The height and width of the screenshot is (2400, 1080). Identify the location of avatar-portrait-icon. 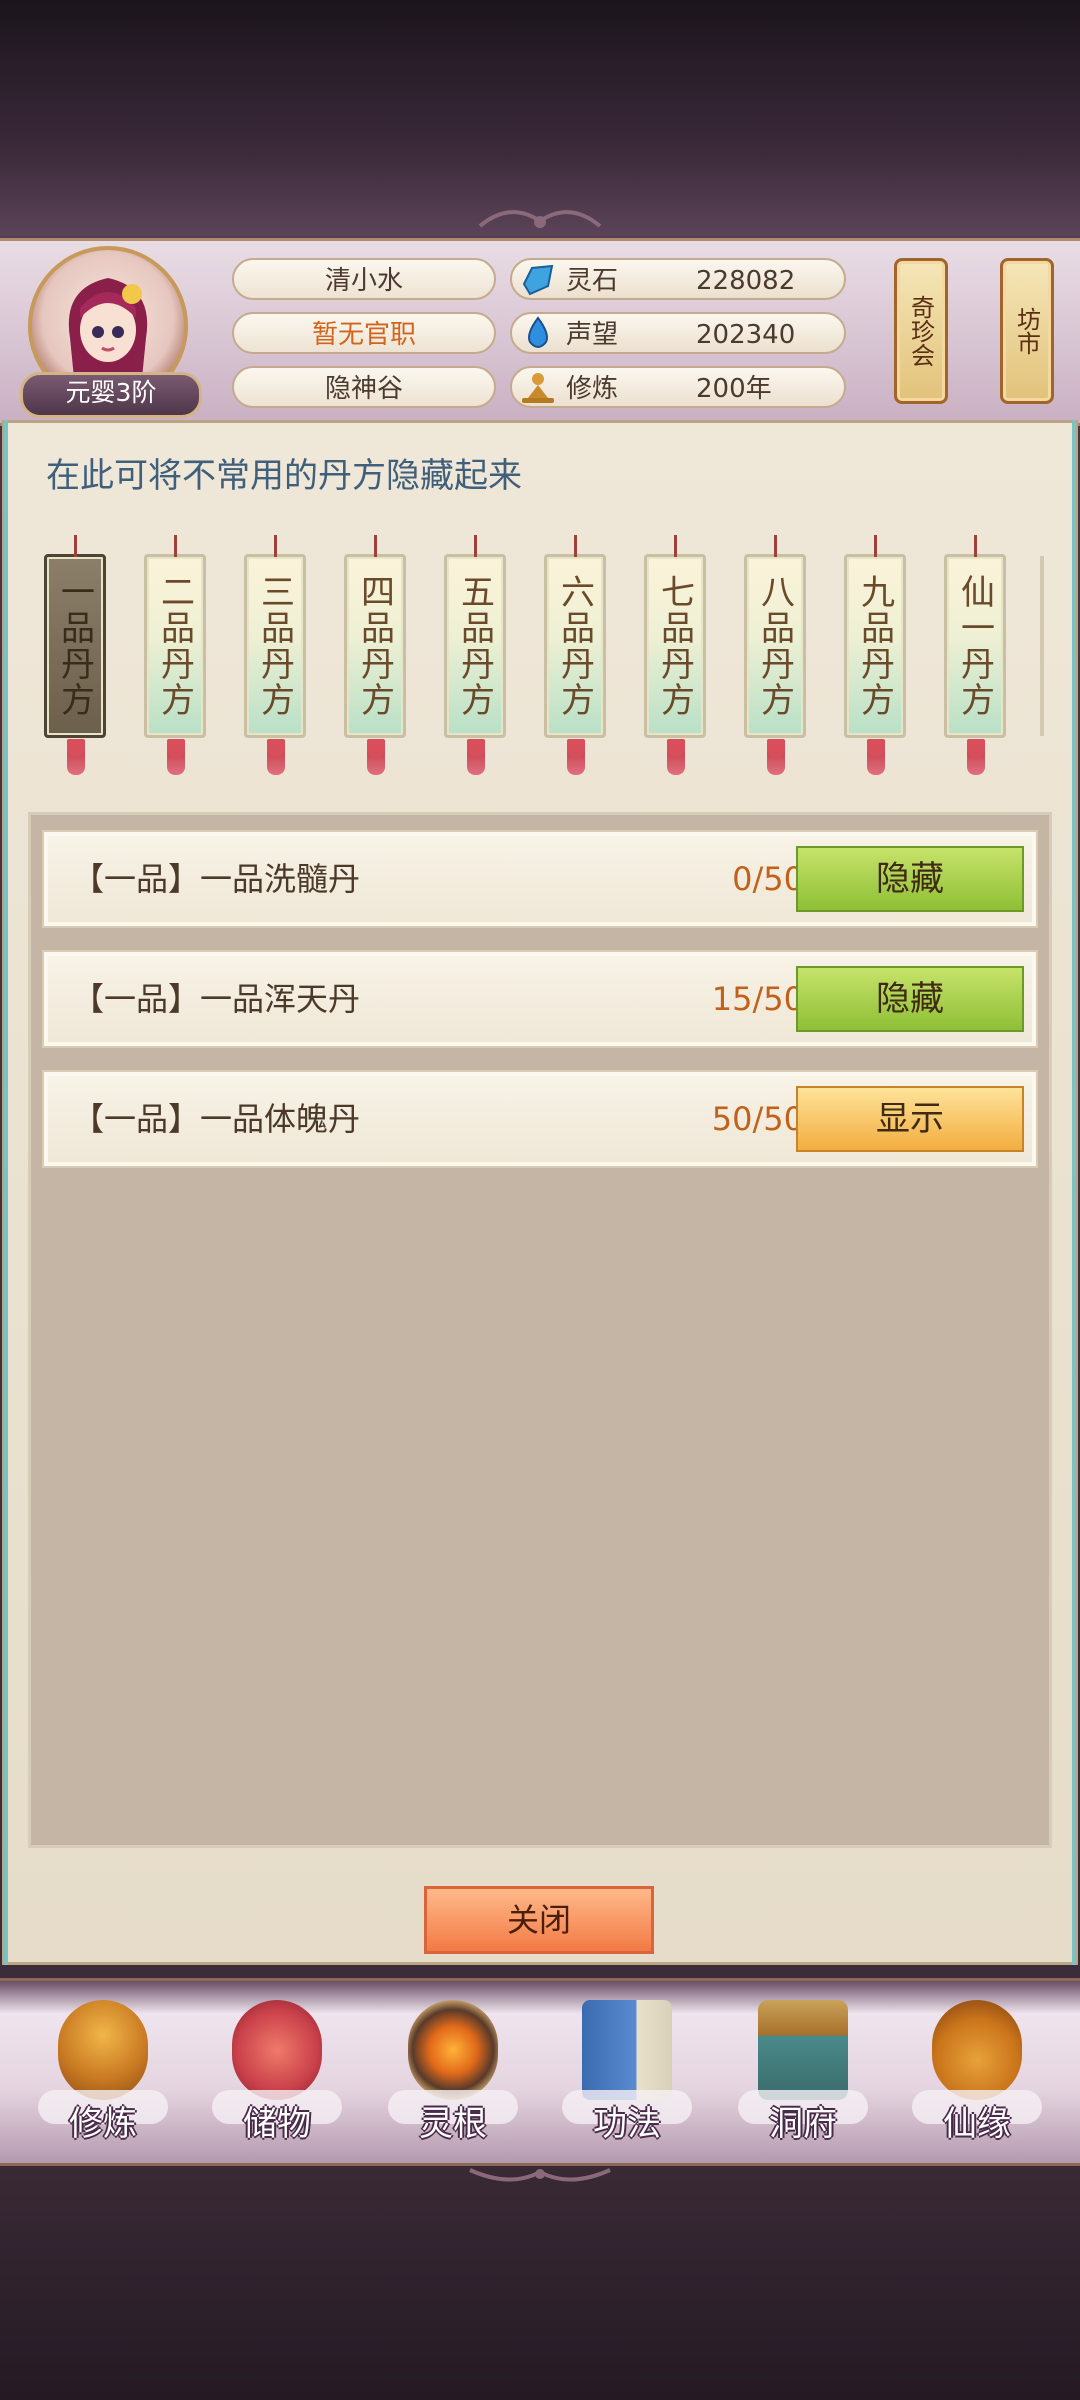
(108, 328).